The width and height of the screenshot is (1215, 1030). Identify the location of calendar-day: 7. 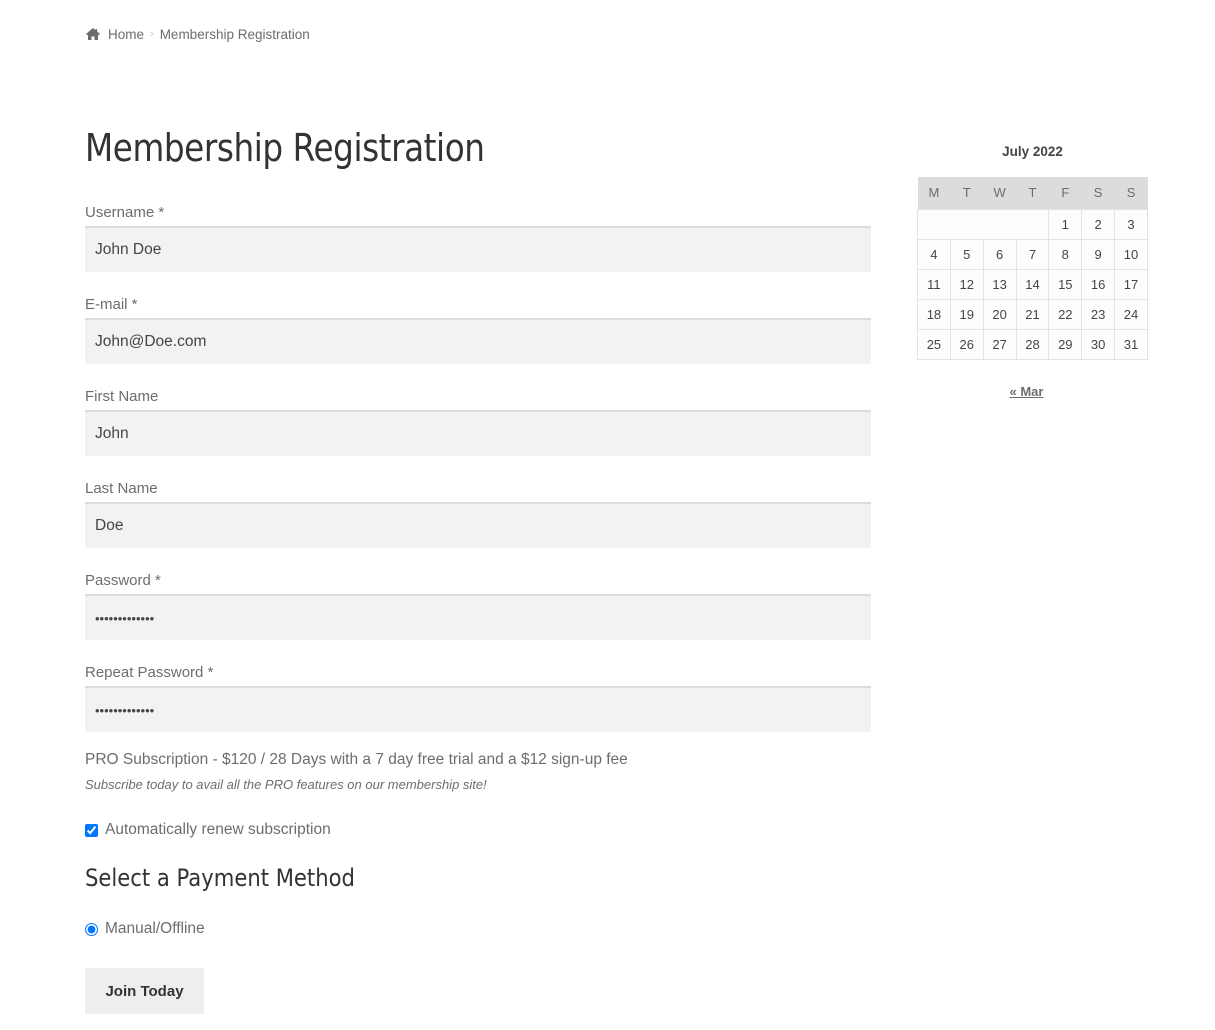
(1032, 254).